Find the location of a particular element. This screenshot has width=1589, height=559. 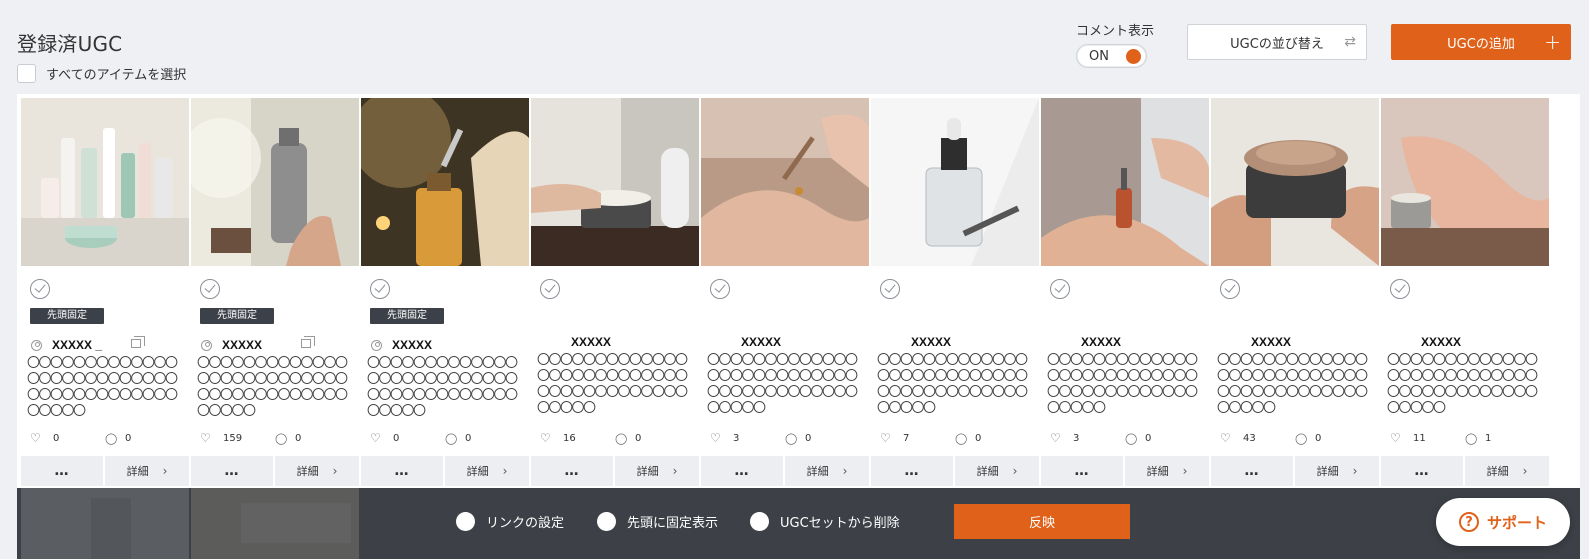

ghost-thumbnail is located at coordinates (275, 523).